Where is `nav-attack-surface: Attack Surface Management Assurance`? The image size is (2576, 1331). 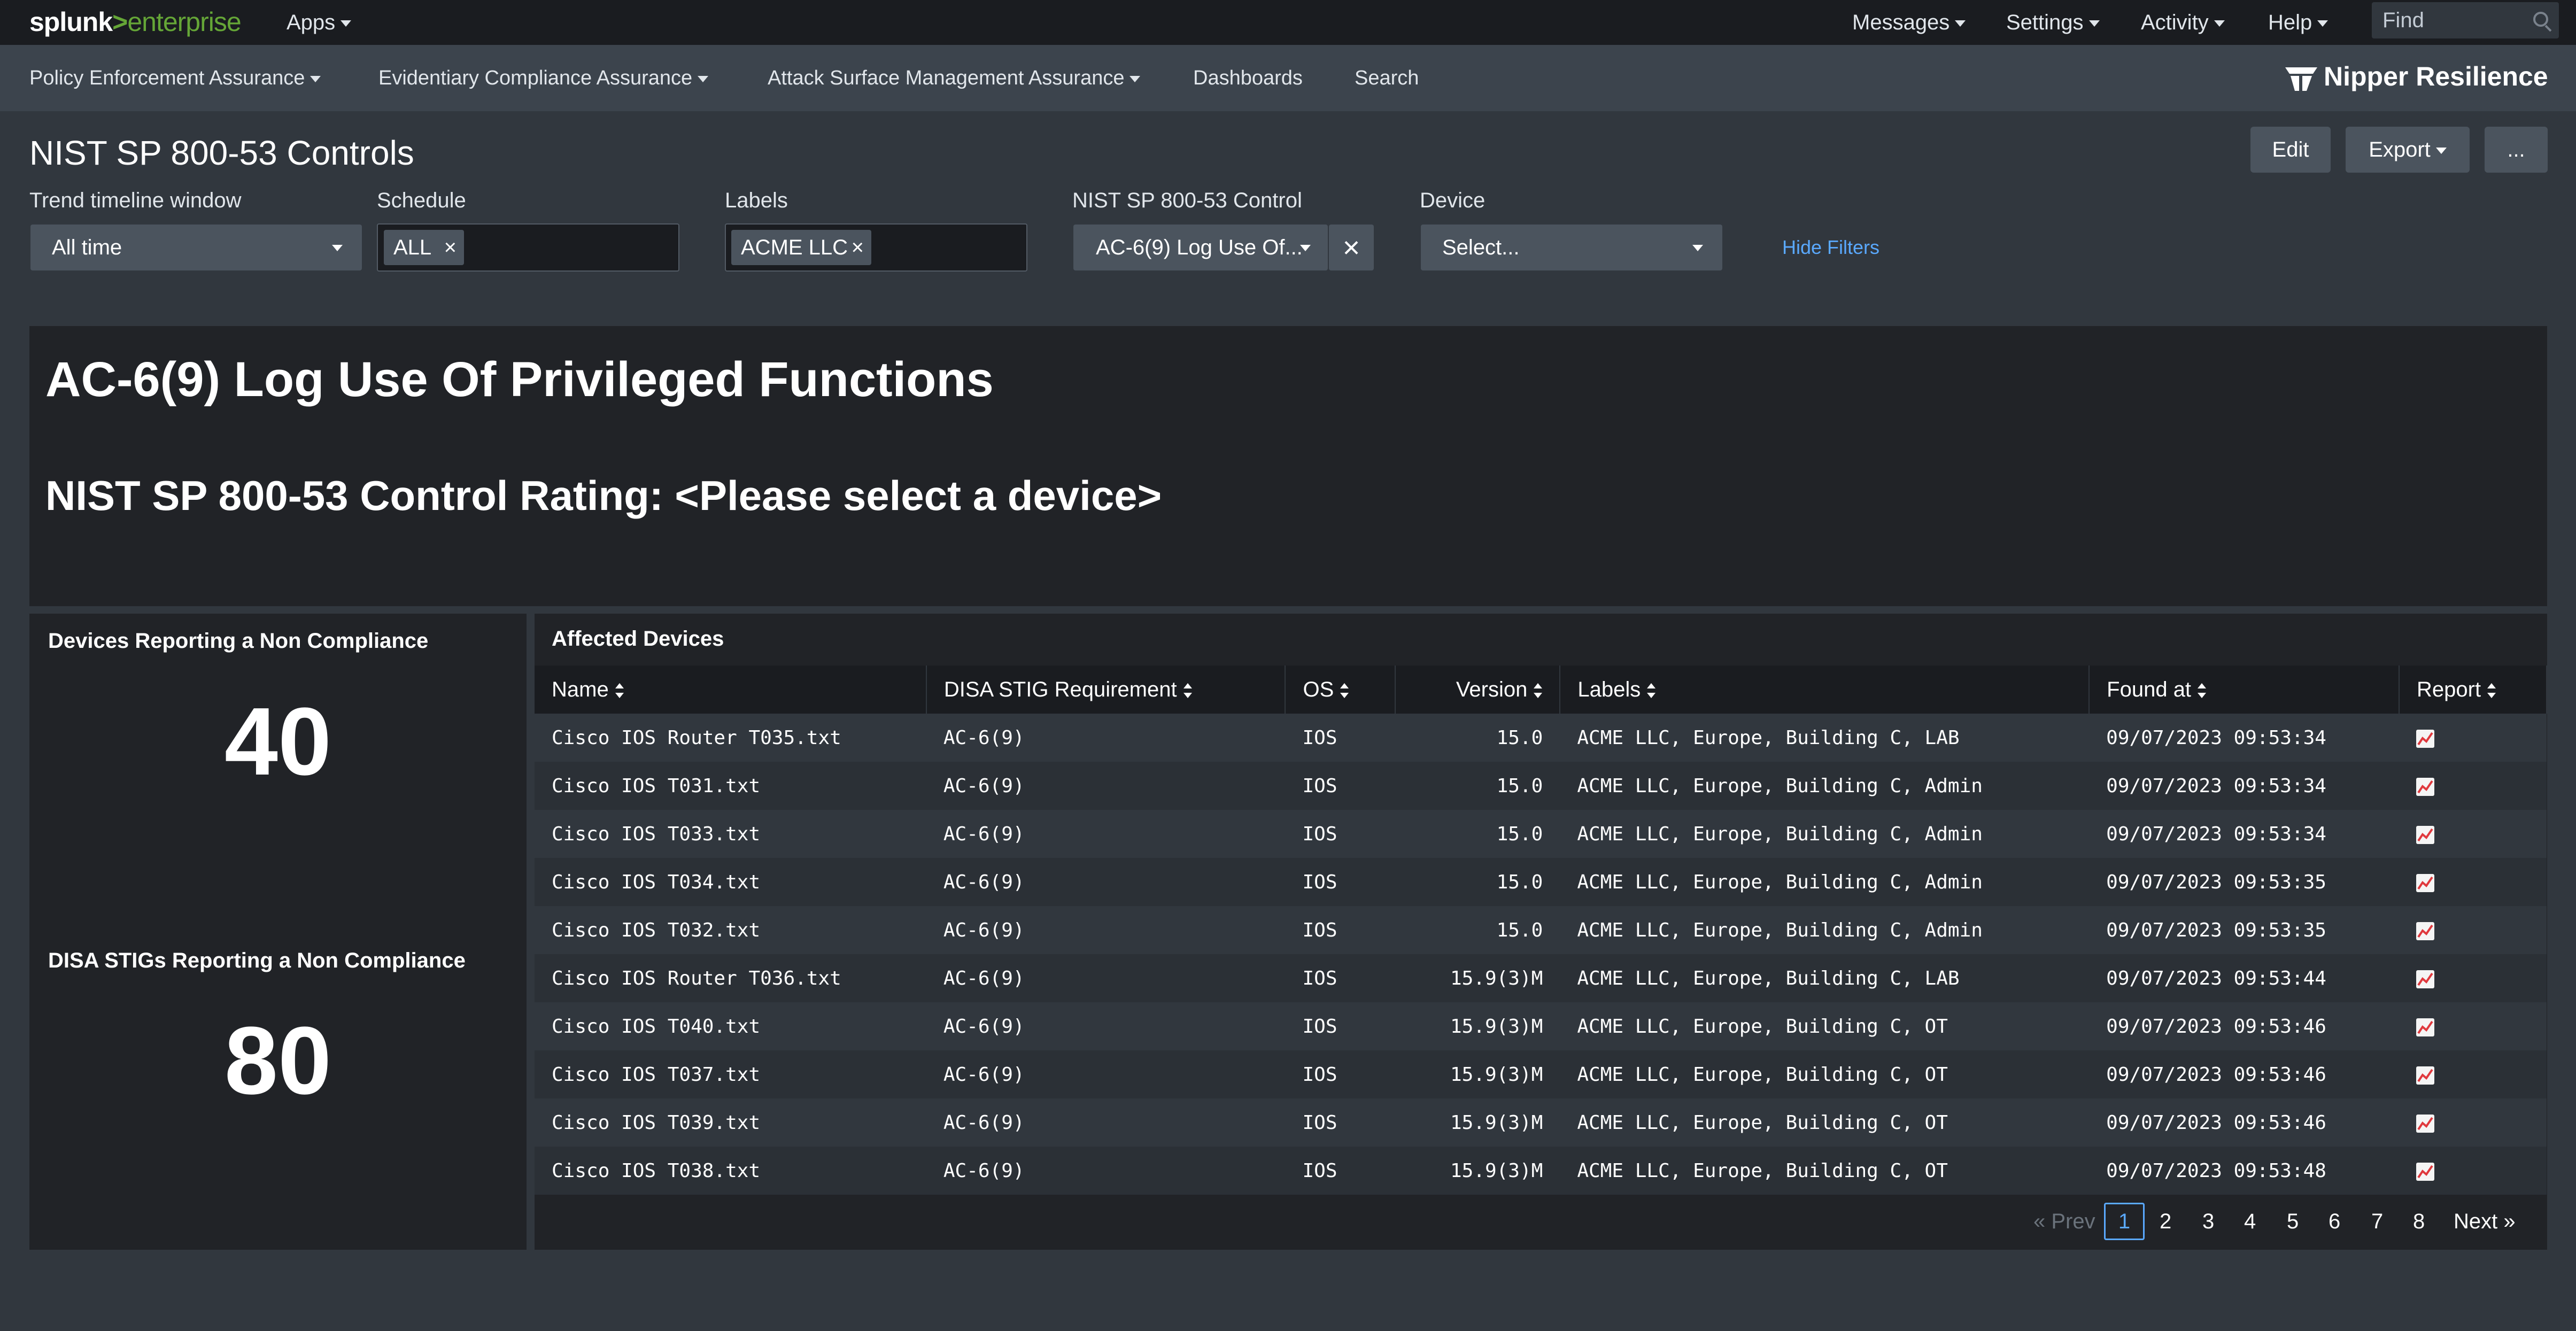
nav-attack-surface: Attack Surface Management Assurance is located at coordinates (955, 78).